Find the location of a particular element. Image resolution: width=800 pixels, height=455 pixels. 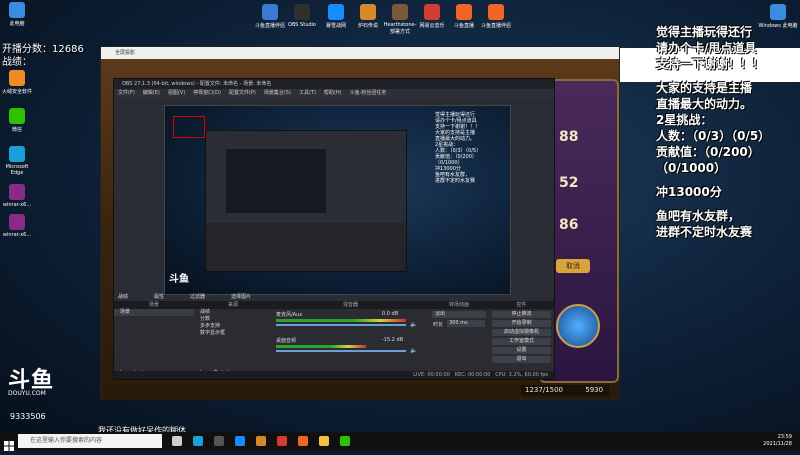

menu-item: 编辑(E) is located at coordinates (151, 93).